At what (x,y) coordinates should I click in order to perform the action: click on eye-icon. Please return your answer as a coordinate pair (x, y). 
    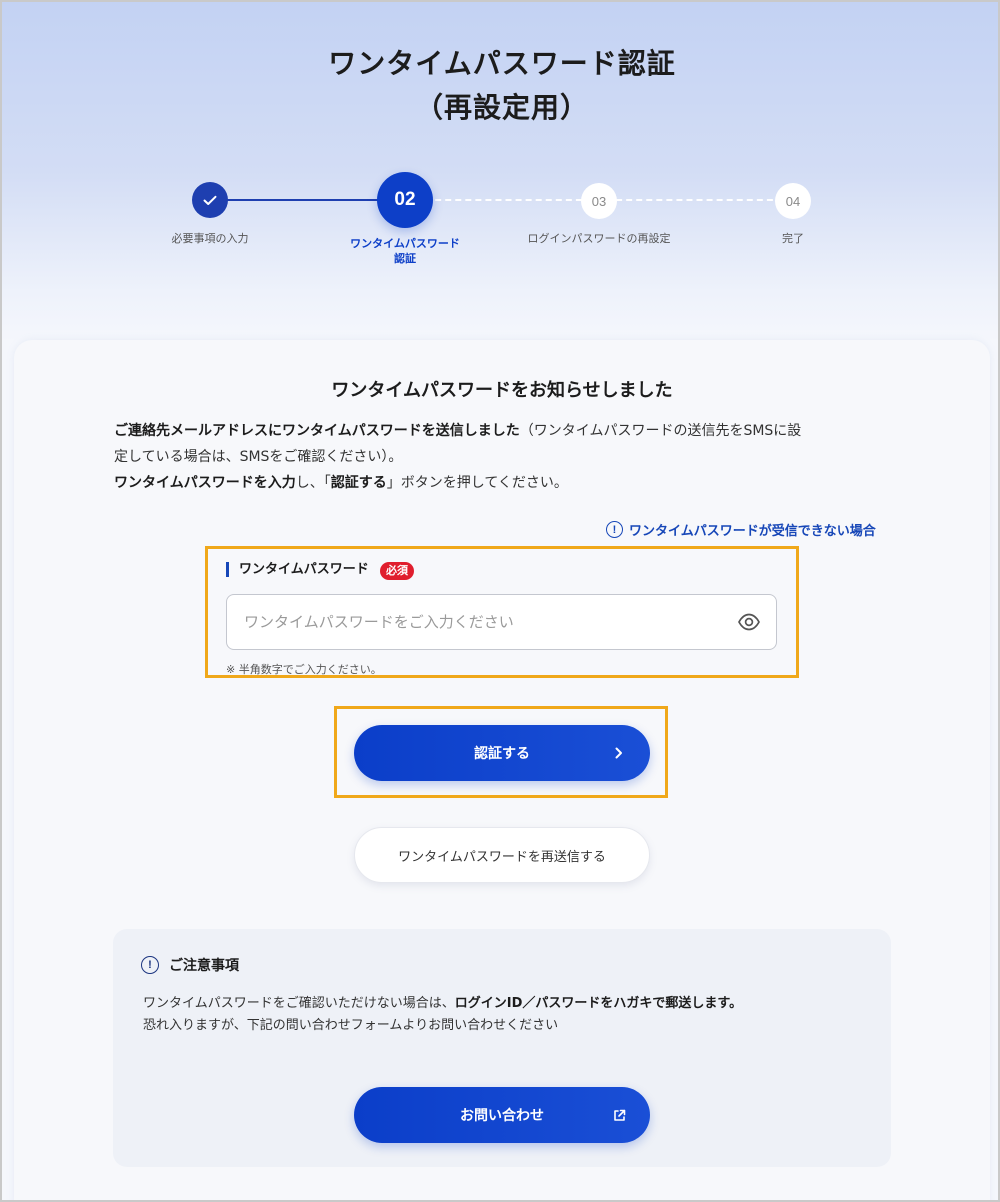
    Looking at the image, I should click on (749, 622).